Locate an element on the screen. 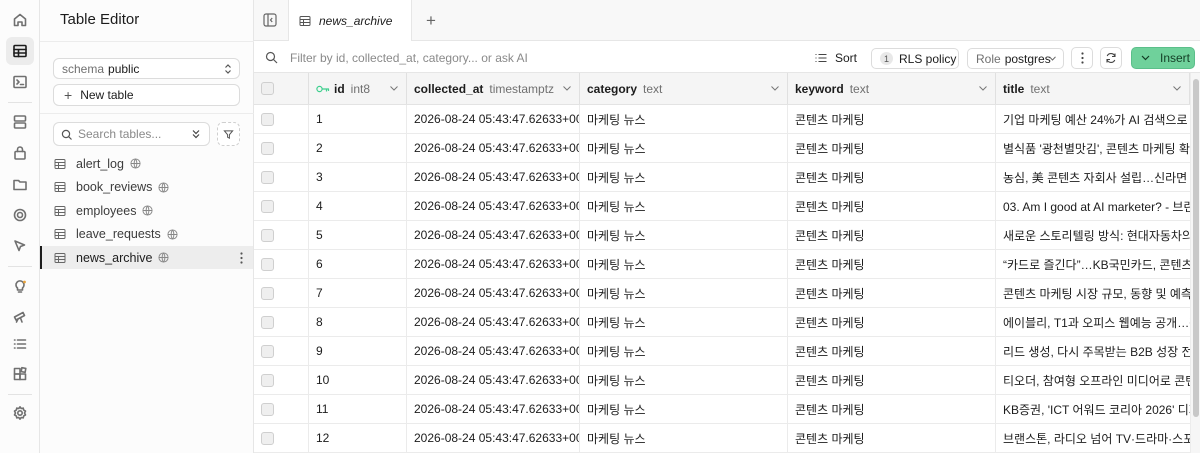  cell-id: 6 is located at coordinates (358, 264).